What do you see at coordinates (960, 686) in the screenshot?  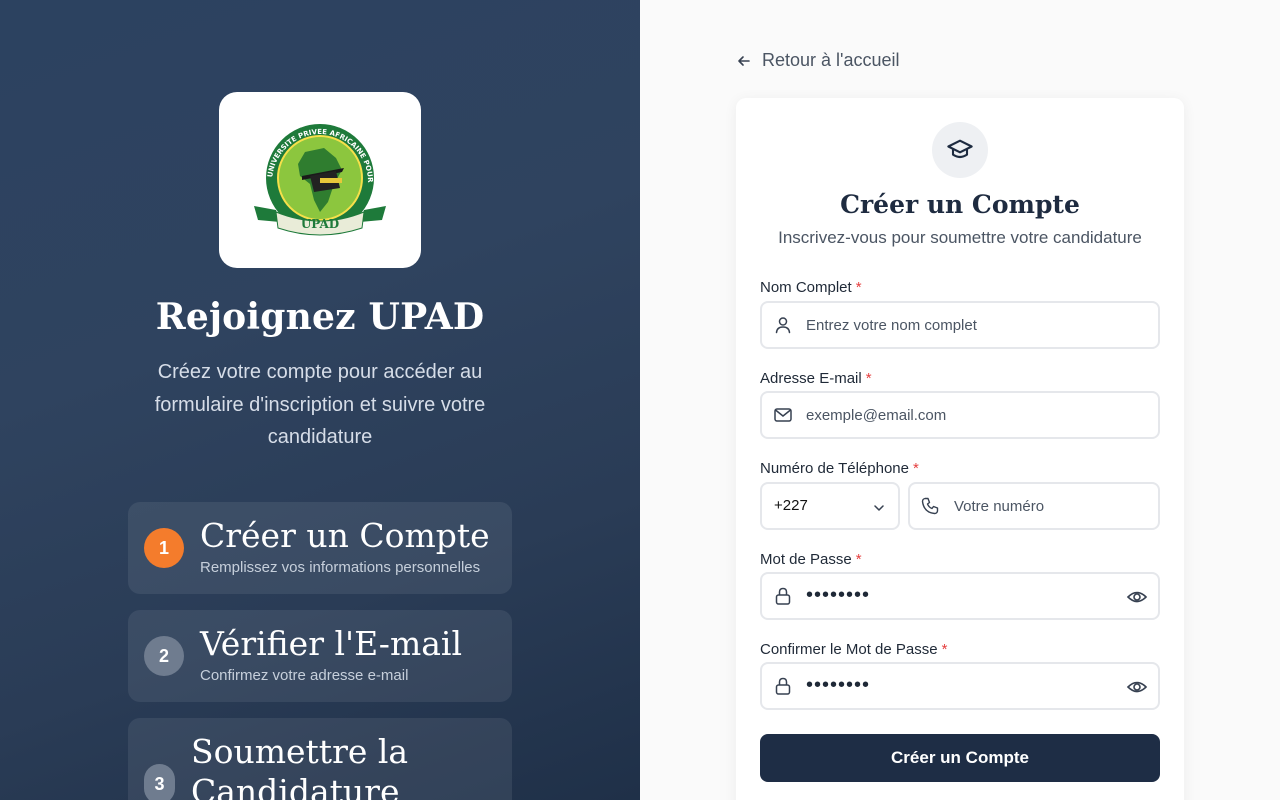 I see `confirm-password-field: ••••••••` at bounding box center [960, 686].